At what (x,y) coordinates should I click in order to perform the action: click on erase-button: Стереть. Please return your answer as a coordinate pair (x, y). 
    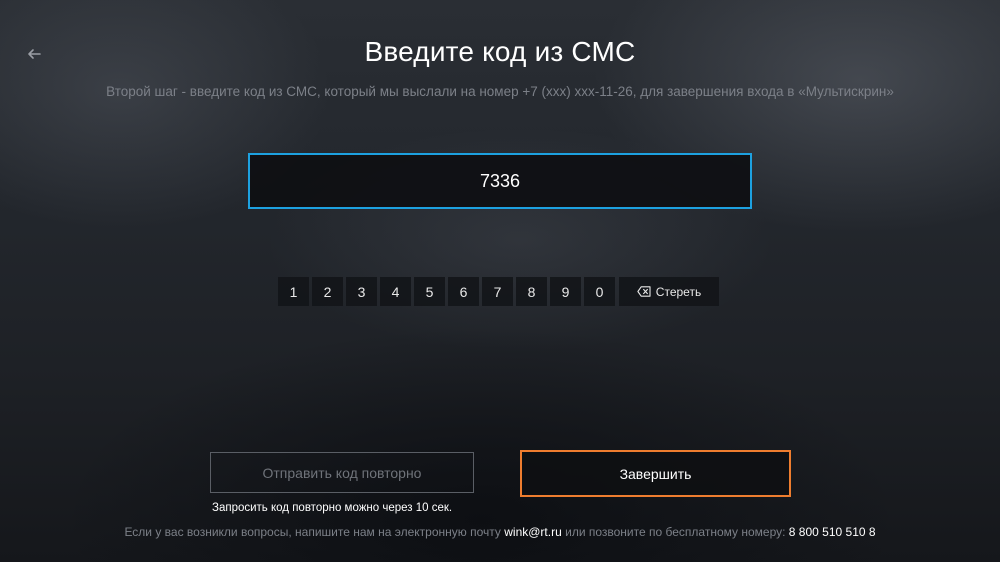
    Looking at the image, I should click on (669, 291).